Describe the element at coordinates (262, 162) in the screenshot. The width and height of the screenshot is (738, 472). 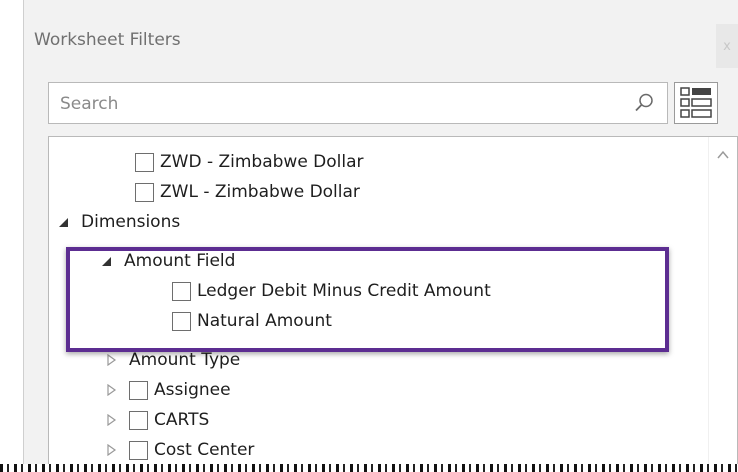
I see `tree-item-label: ZWD - Zimbabwe Dollar` at that location.